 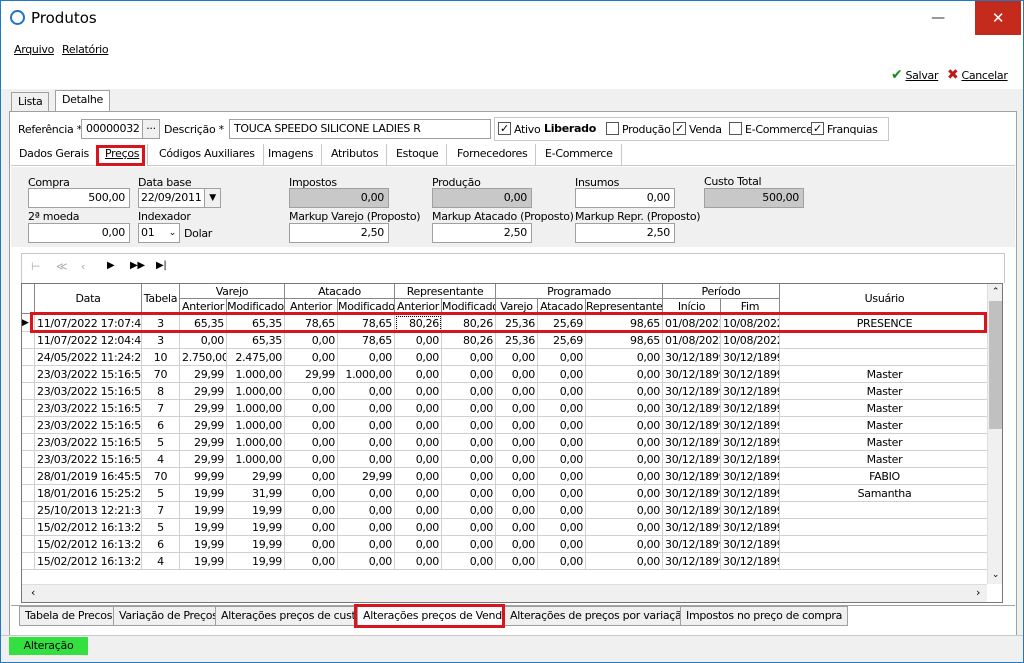 I want to click on markup-repr-input: 2,50, so click(x=625, y=233).